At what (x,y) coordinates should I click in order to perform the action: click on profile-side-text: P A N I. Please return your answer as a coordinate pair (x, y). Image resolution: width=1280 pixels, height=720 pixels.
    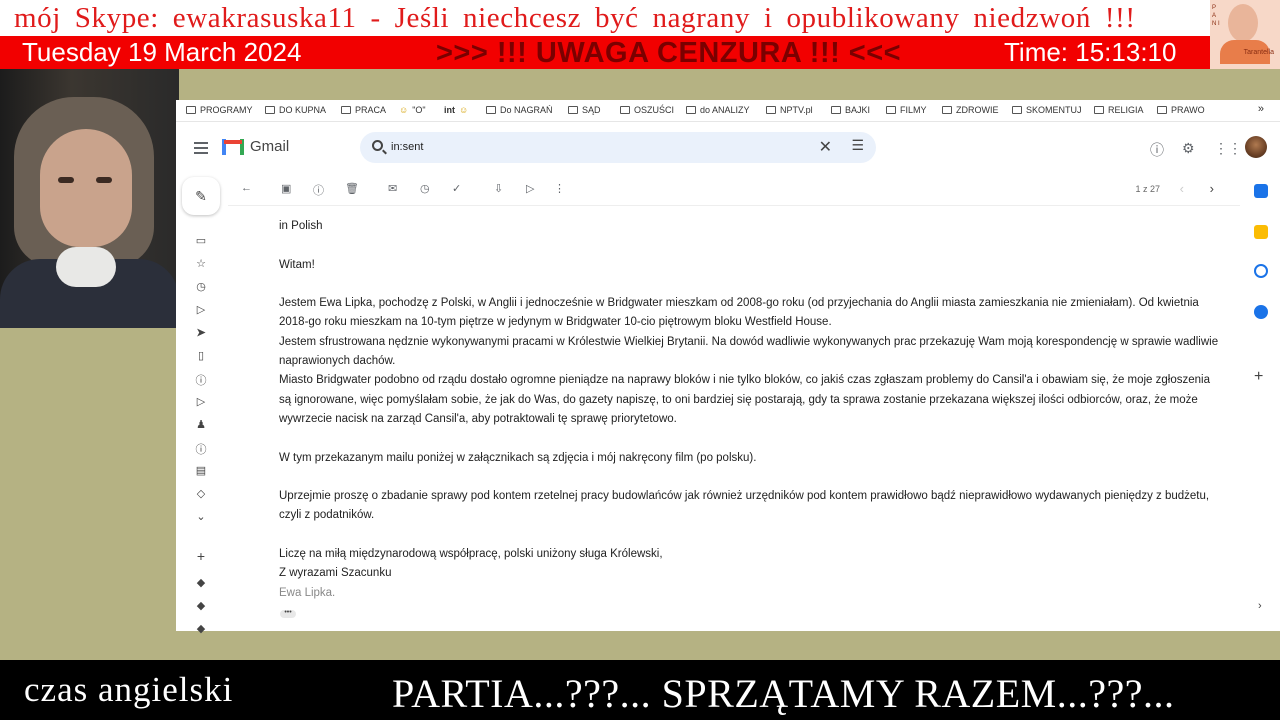
    Looking at the image, I should click on (1216, 16).